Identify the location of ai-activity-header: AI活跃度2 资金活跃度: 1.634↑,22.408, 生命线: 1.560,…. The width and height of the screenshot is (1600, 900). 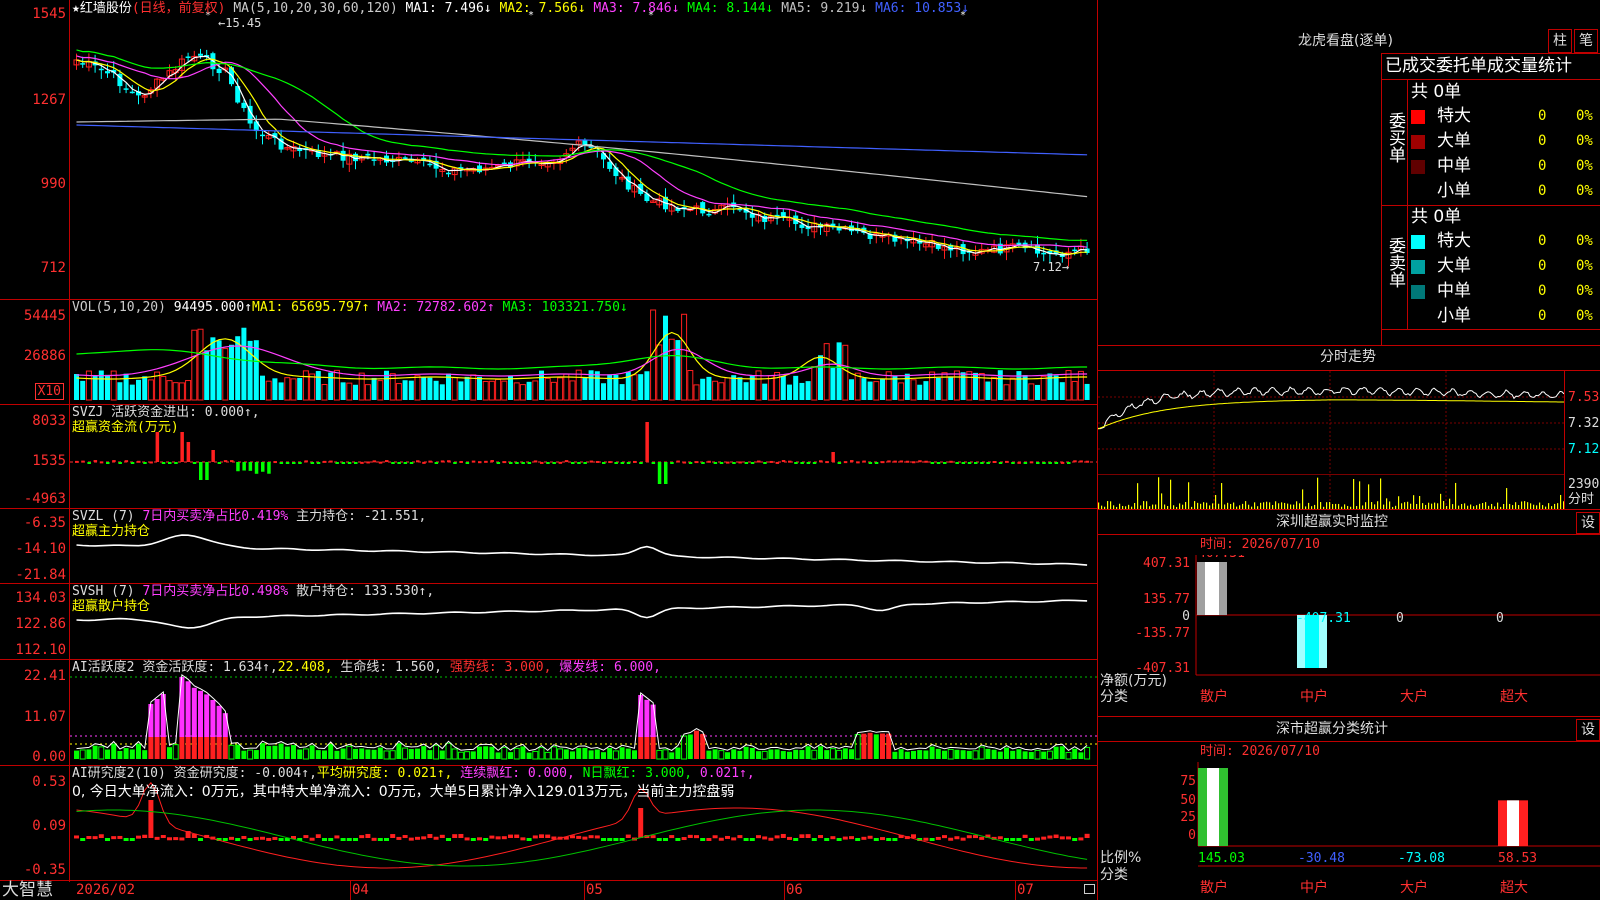
(366, 667).